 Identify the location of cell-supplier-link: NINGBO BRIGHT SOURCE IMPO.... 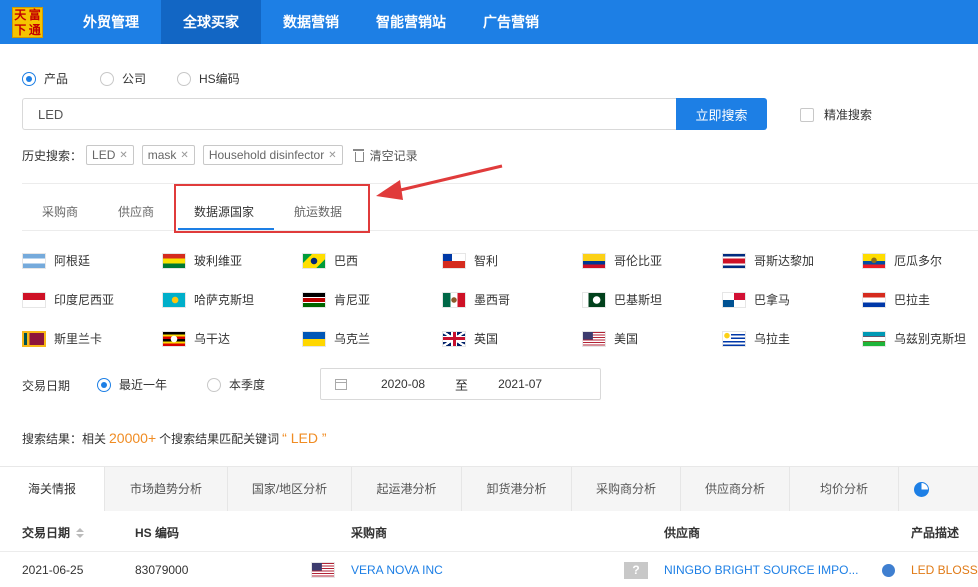
(761, 570).